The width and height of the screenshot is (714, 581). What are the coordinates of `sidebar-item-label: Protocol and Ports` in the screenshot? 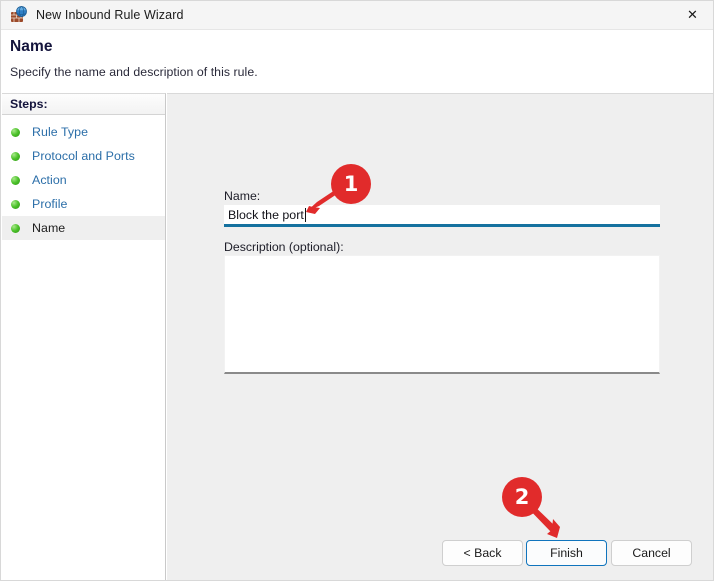 It's located at (83, 156).